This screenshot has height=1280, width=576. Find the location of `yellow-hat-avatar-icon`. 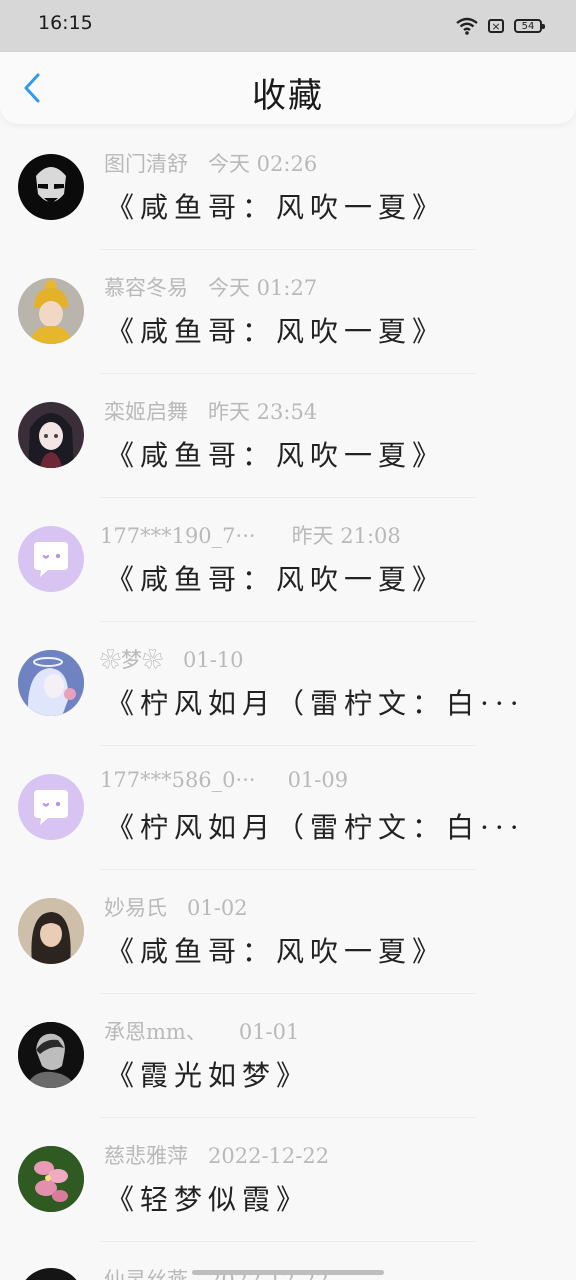

yellow-hat-avatar-icon is located at coordinates (51, 311).